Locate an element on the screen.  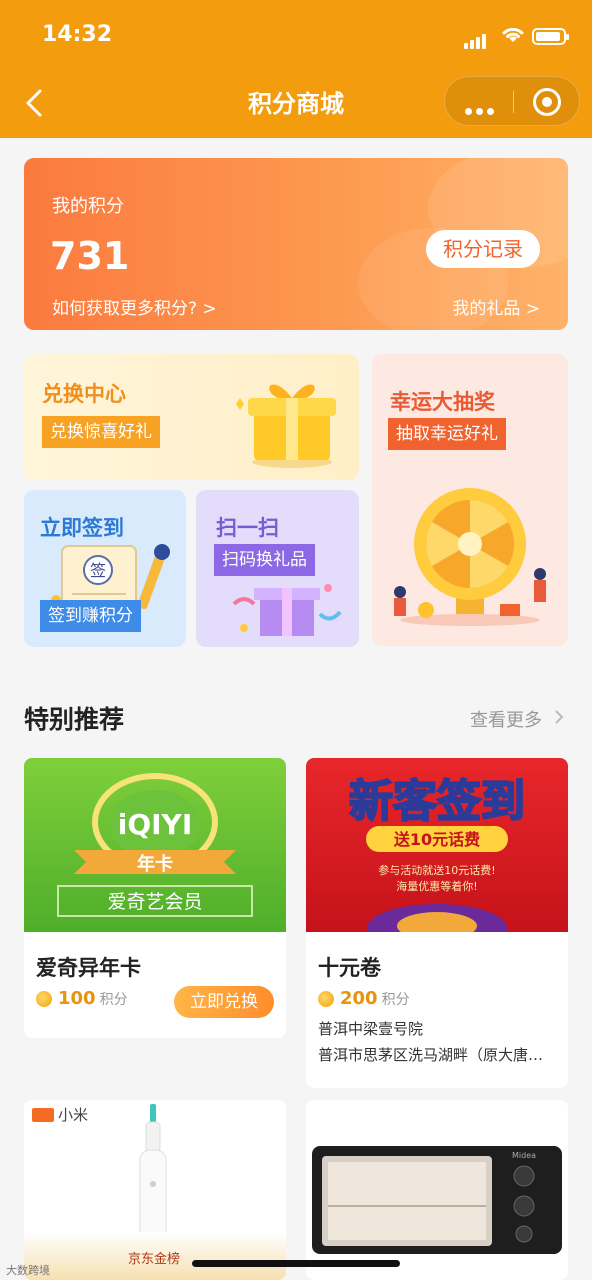
exchange-tag: 兑换惊喜好礼 is located at coordinates (101, 432).